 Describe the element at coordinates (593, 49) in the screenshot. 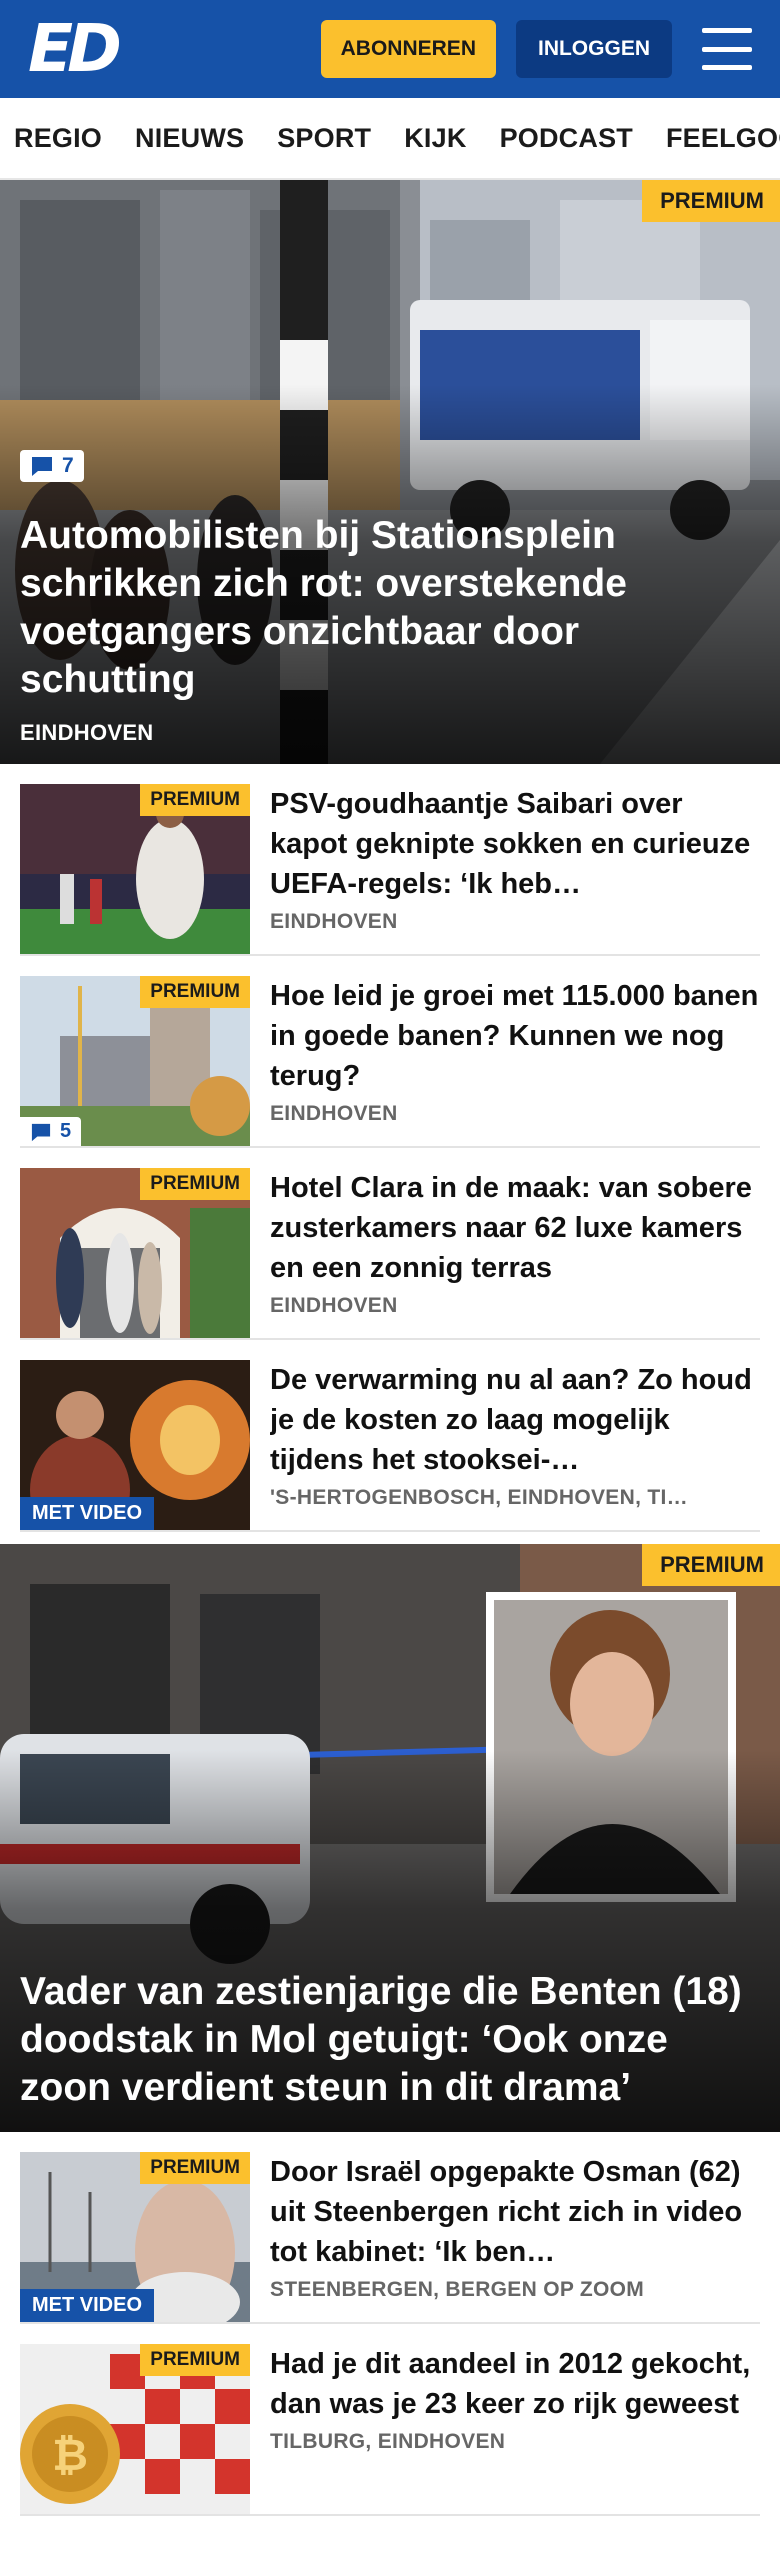

I see `login-button: INLOGGEN` at that location.